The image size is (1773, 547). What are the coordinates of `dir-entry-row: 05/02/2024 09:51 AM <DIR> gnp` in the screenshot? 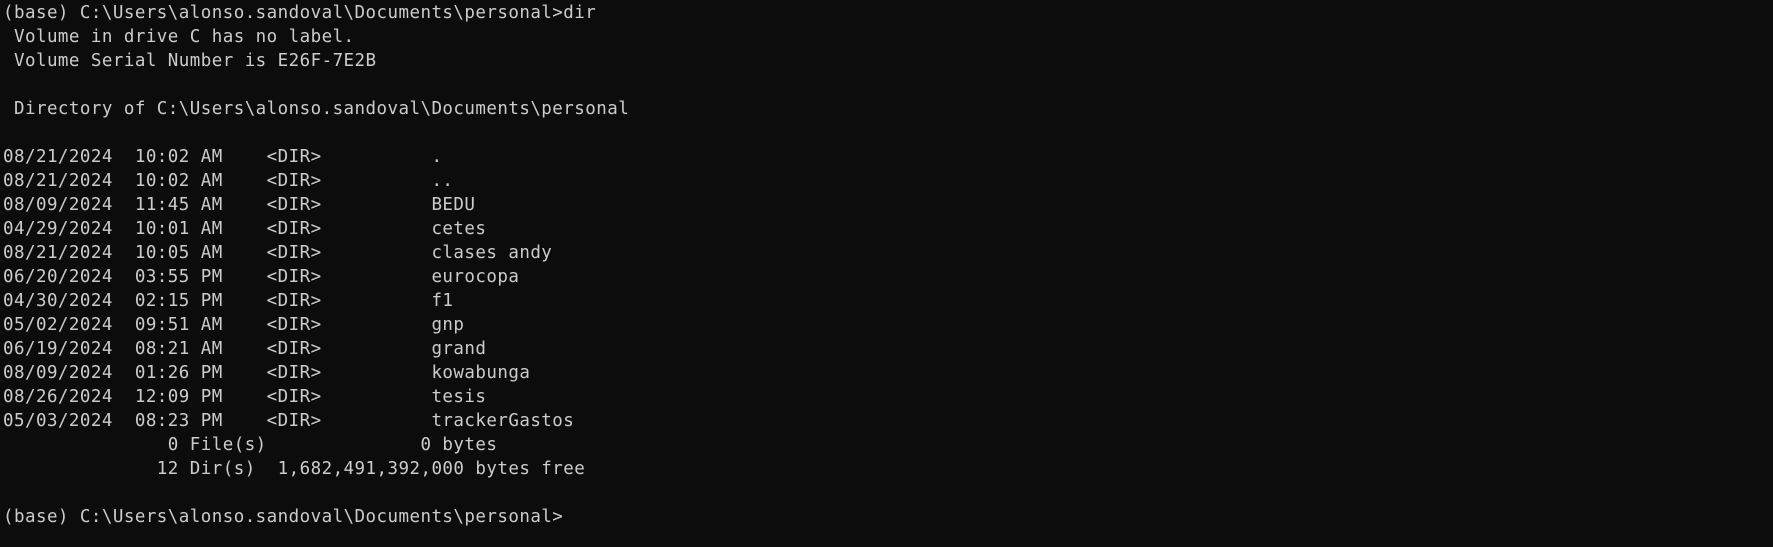 It's located at (234, 325).